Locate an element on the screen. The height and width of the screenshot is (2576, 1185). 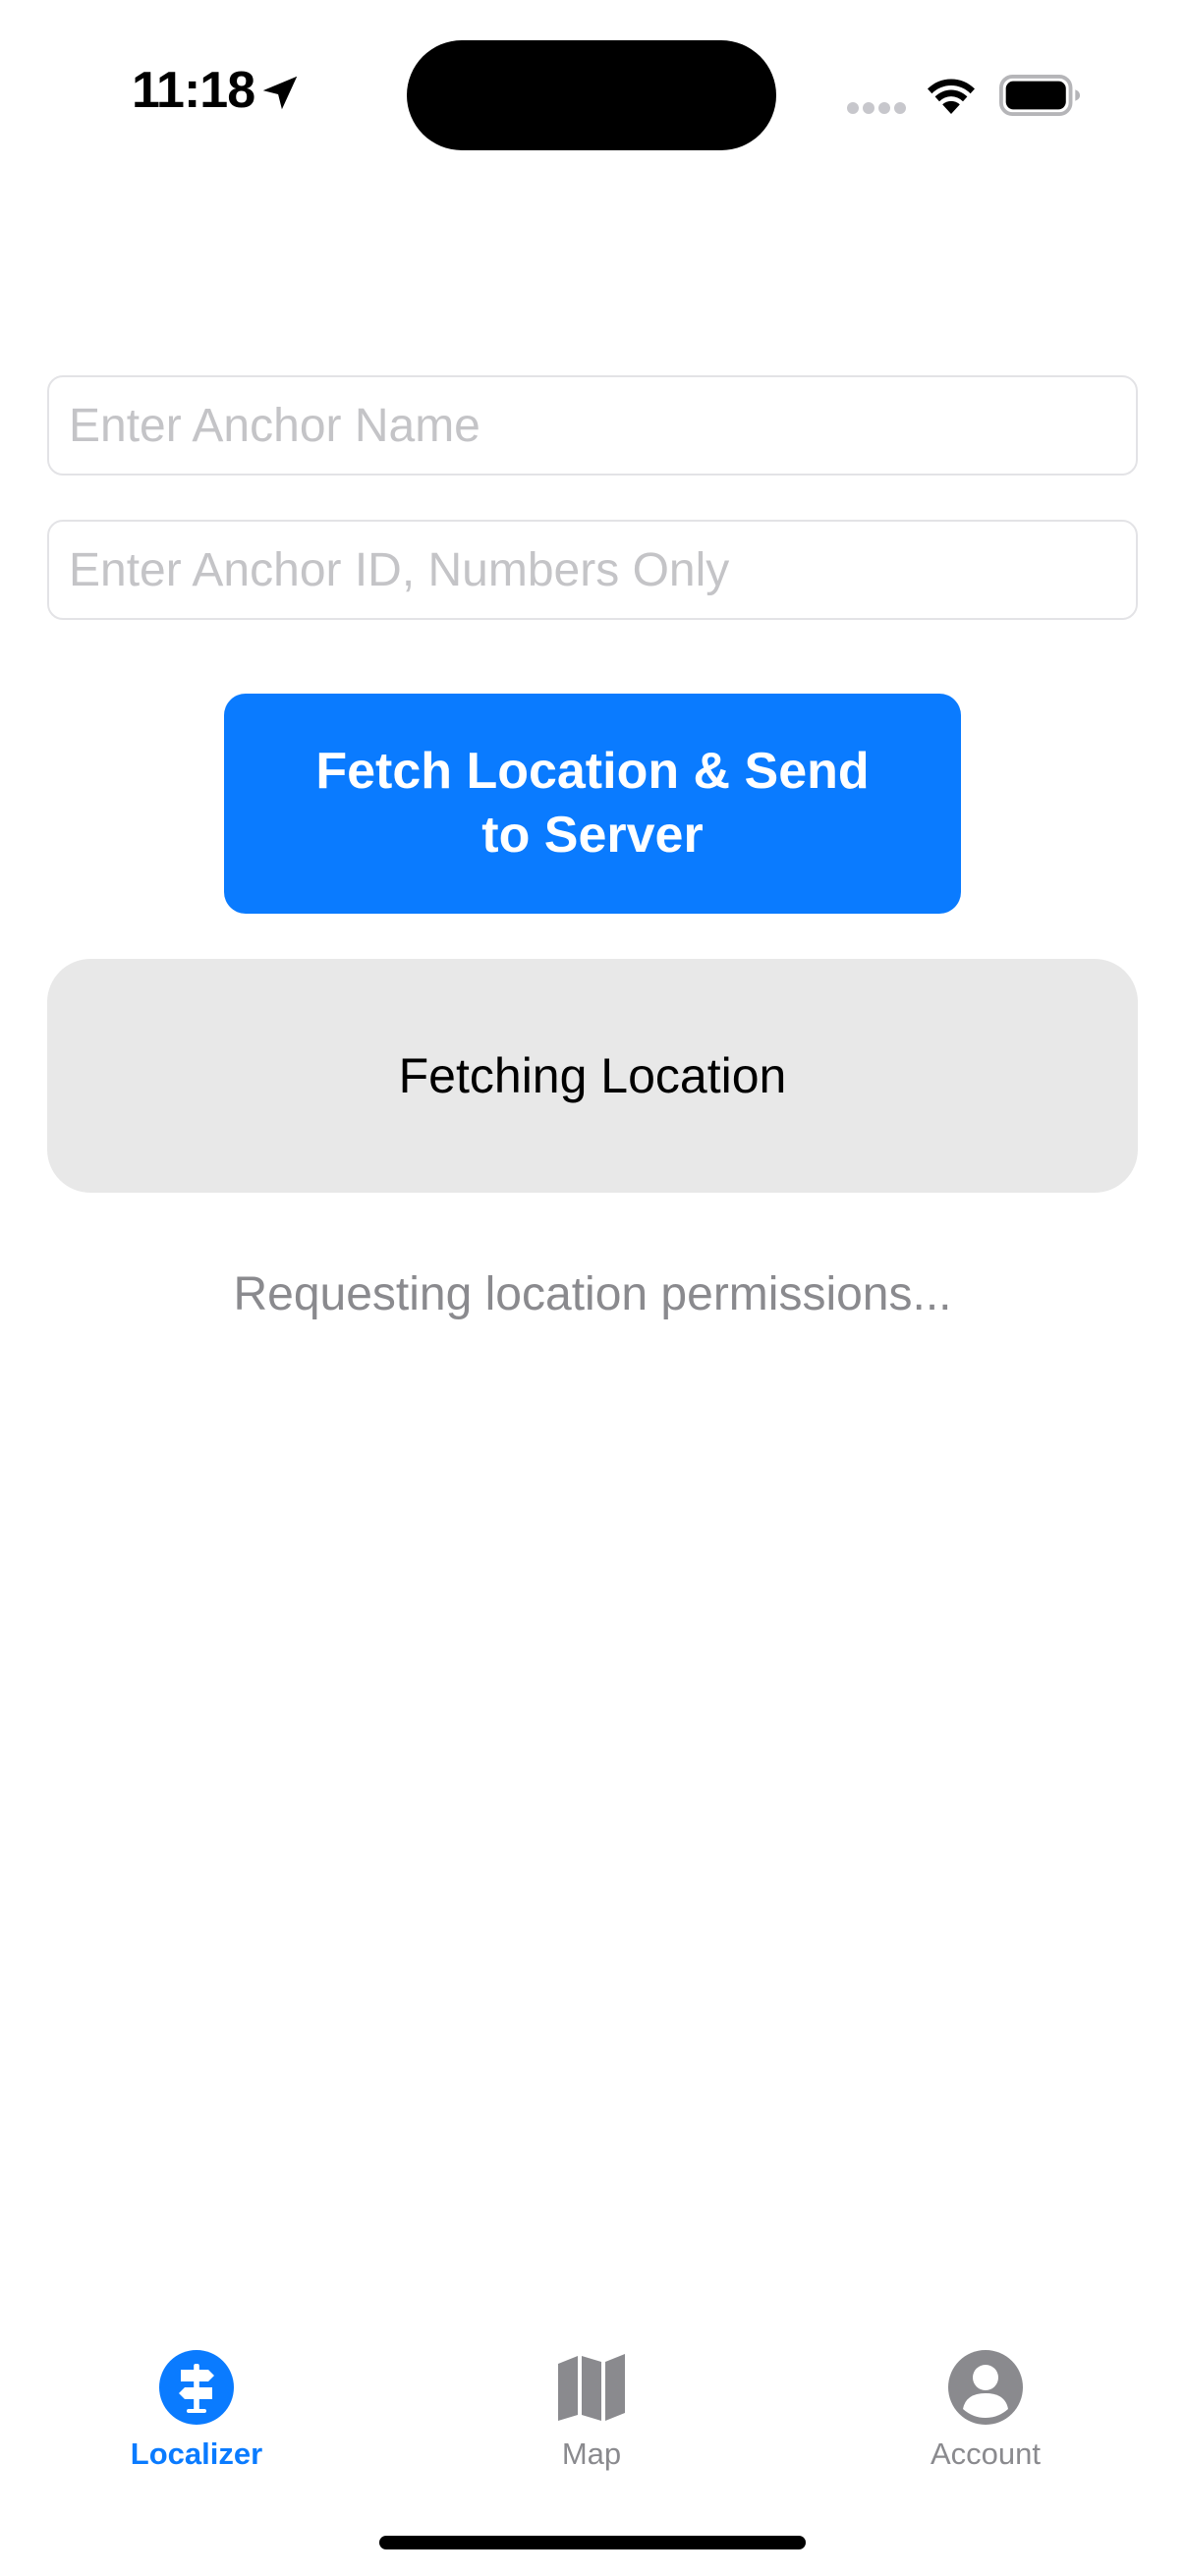
status-card-label: Fetching Location is located at coordinates (592, 1075).